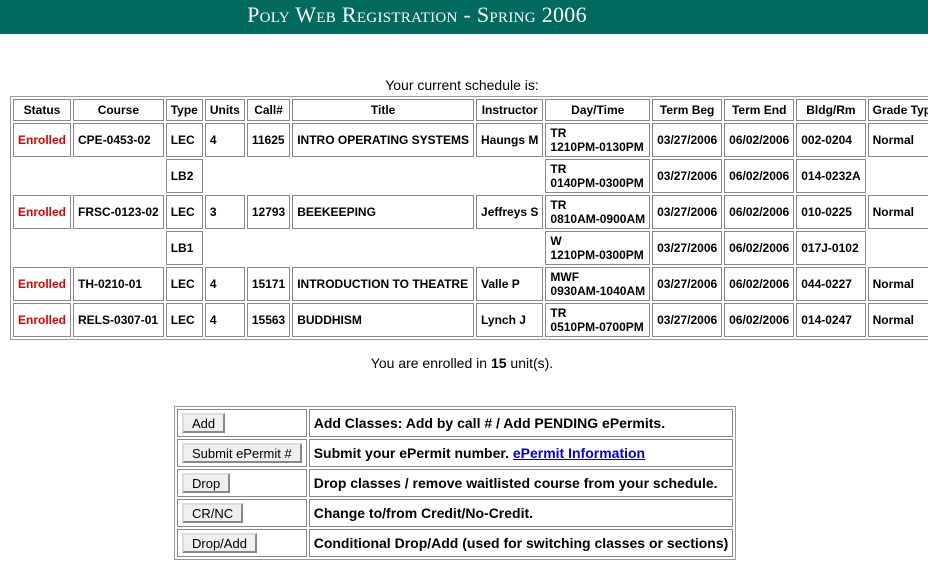 Image resolution: width=928 pixels, height=574 pixels. Describe the element at coordinates (831, 248) in the screenshot. I see `bldg-rm-cell: 017J-0102` at that location.